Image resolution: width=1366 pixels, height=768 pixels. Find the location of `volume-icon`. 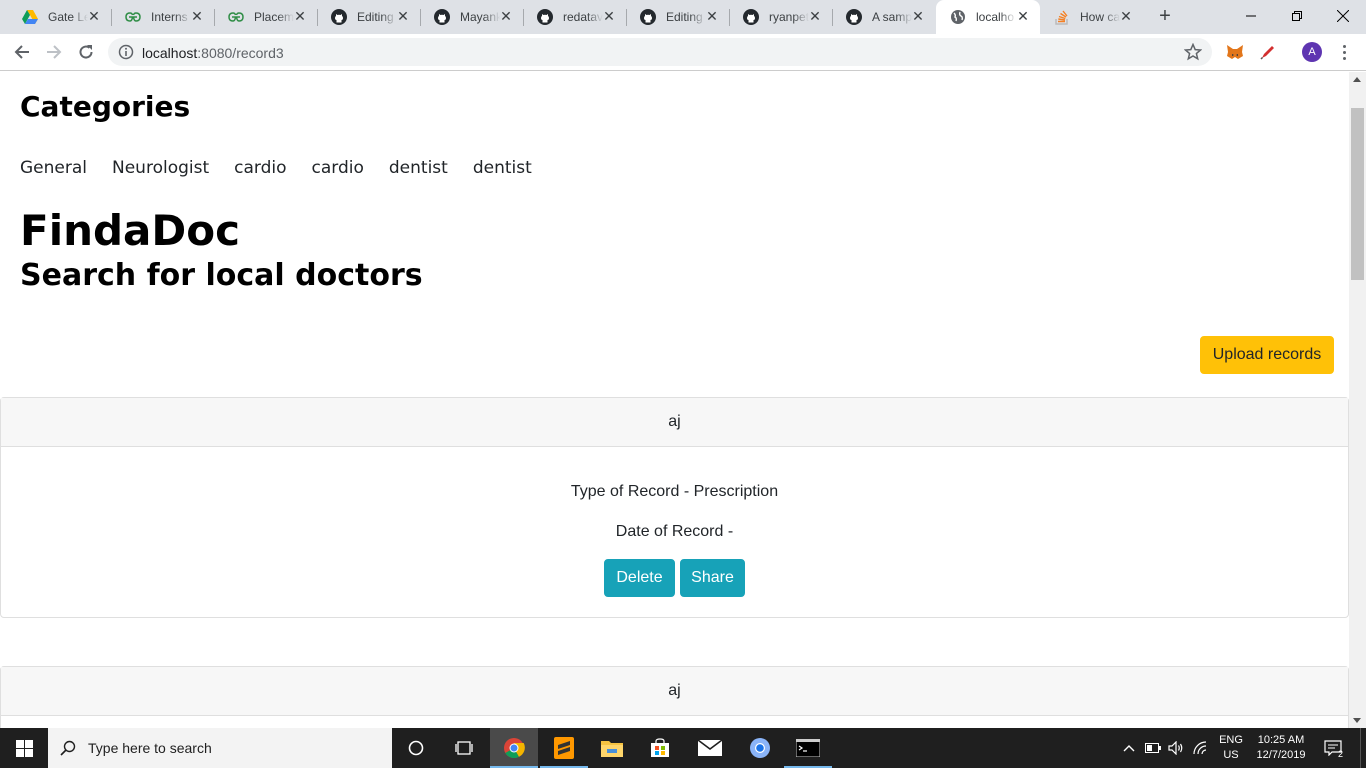

volume-icon is located at coordinates (1175, 748).